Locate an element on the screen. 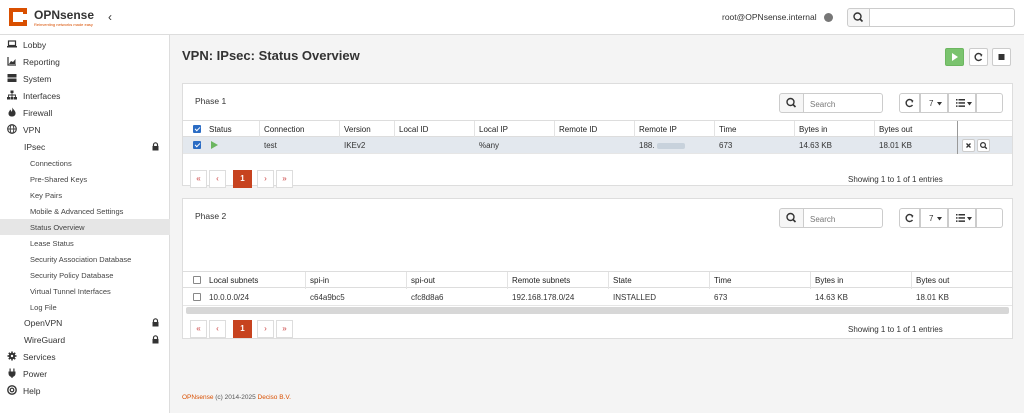  play-icon is located at coordinates (955, 57).